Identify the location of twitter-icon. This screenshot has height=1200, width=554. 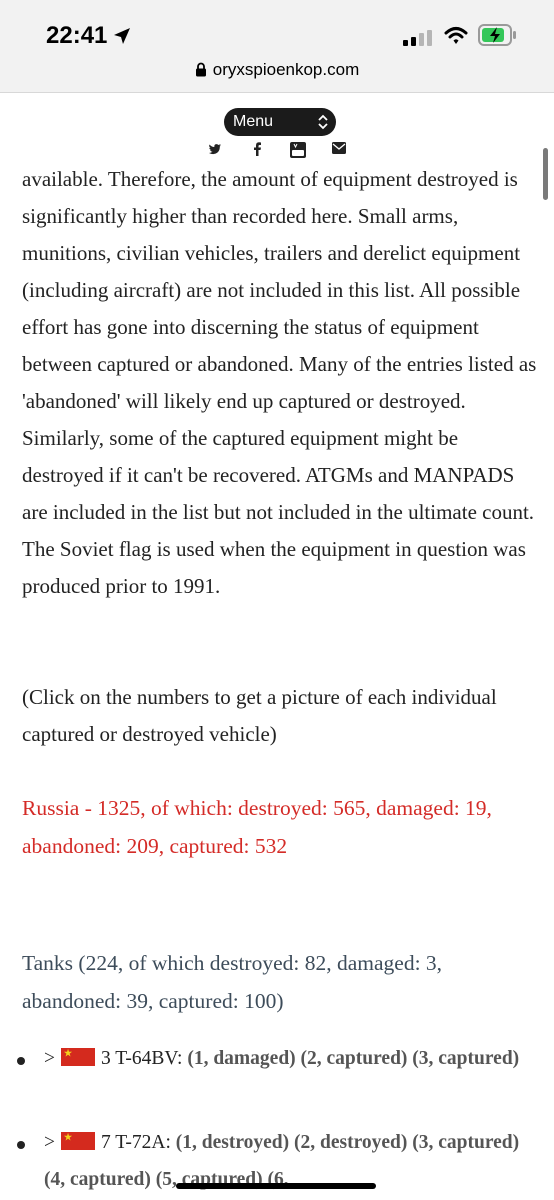
(215, 149).